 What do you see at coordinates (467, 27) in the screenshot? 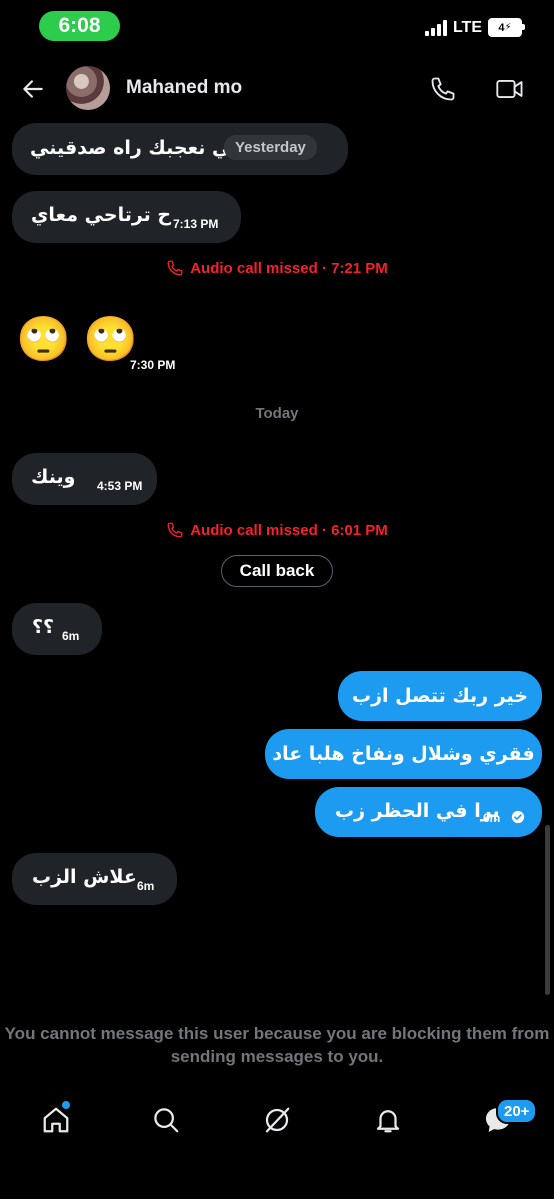
I see `network-type: LTE` at bounding box center [467, 27].